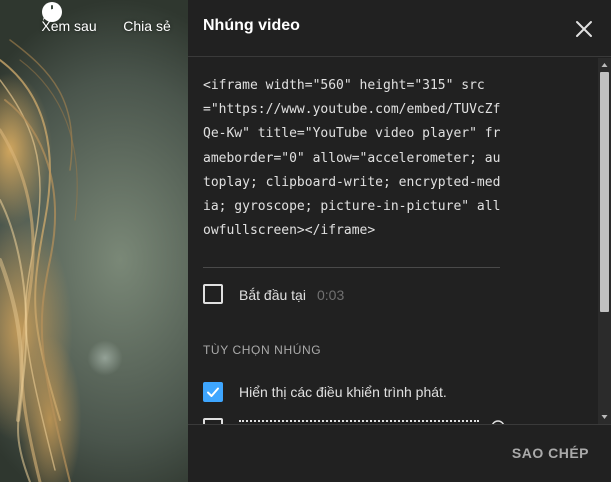 This screenshot has height=482, width=611. Describe the element at coordinates (39, 260) in the screenshot. I see `hair-strands-graphic` at that location.